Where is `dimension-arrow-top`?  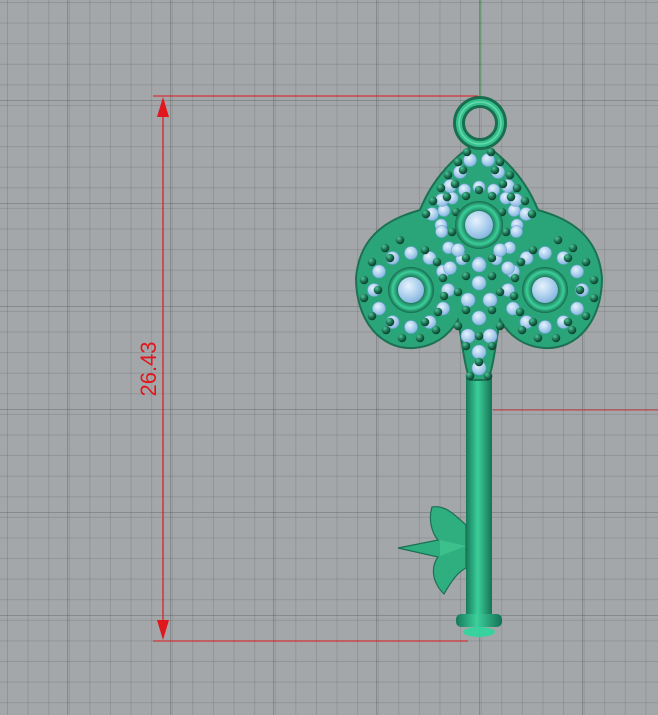
dimension-arrow-top is located at coordinates (163, 107).